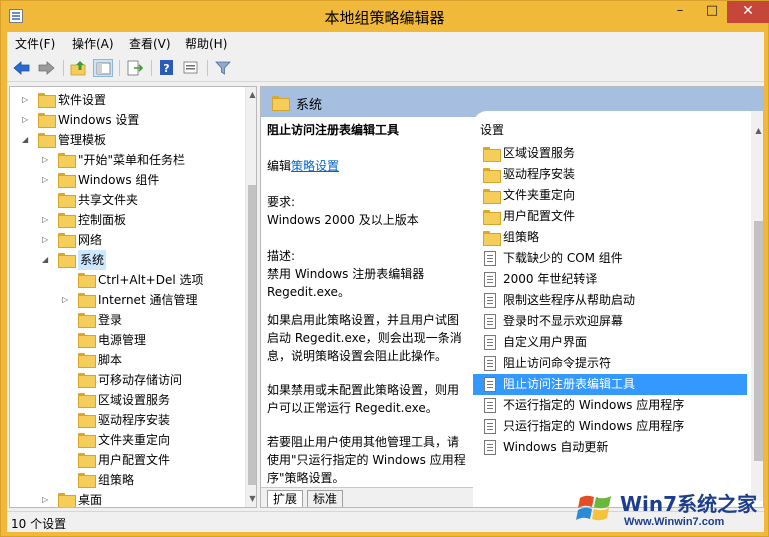 The width and height of the screenshot is (769, 537). What do you see at coordinates (748, 12) in the screenshot?
I see `close-button: ✕` at bounding box center [748, 12].